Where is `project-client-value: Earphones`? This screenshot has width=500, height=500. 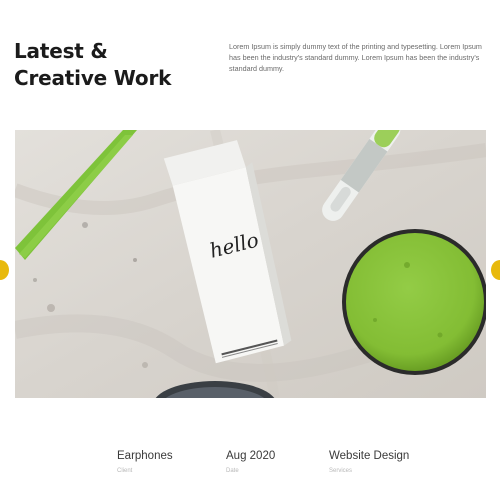
project-client-value: Earphones is located at coordinates (145, 456).